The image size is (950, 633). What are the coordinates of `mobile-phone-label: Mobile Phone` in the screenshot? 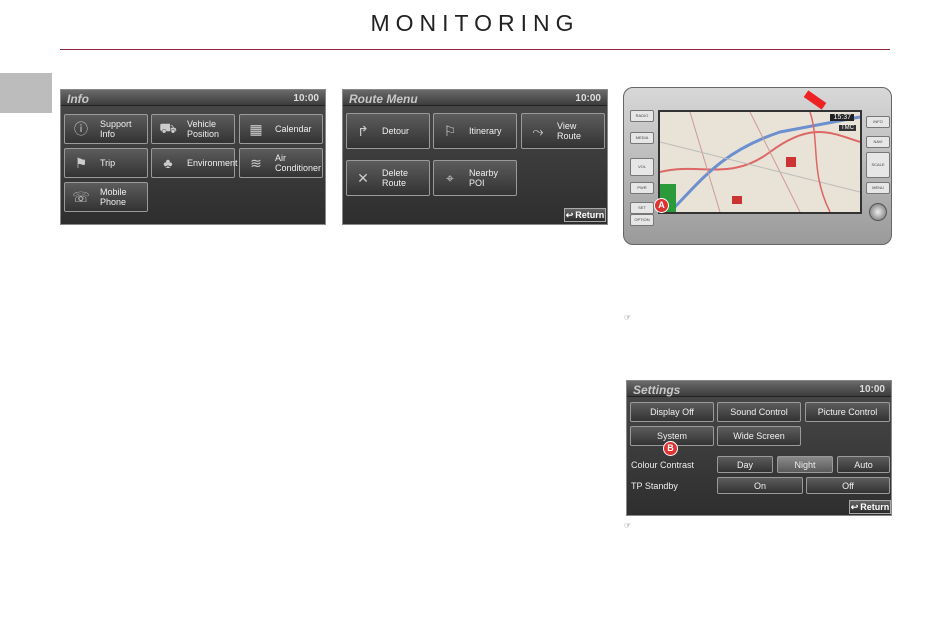 It's located at (113, 197).